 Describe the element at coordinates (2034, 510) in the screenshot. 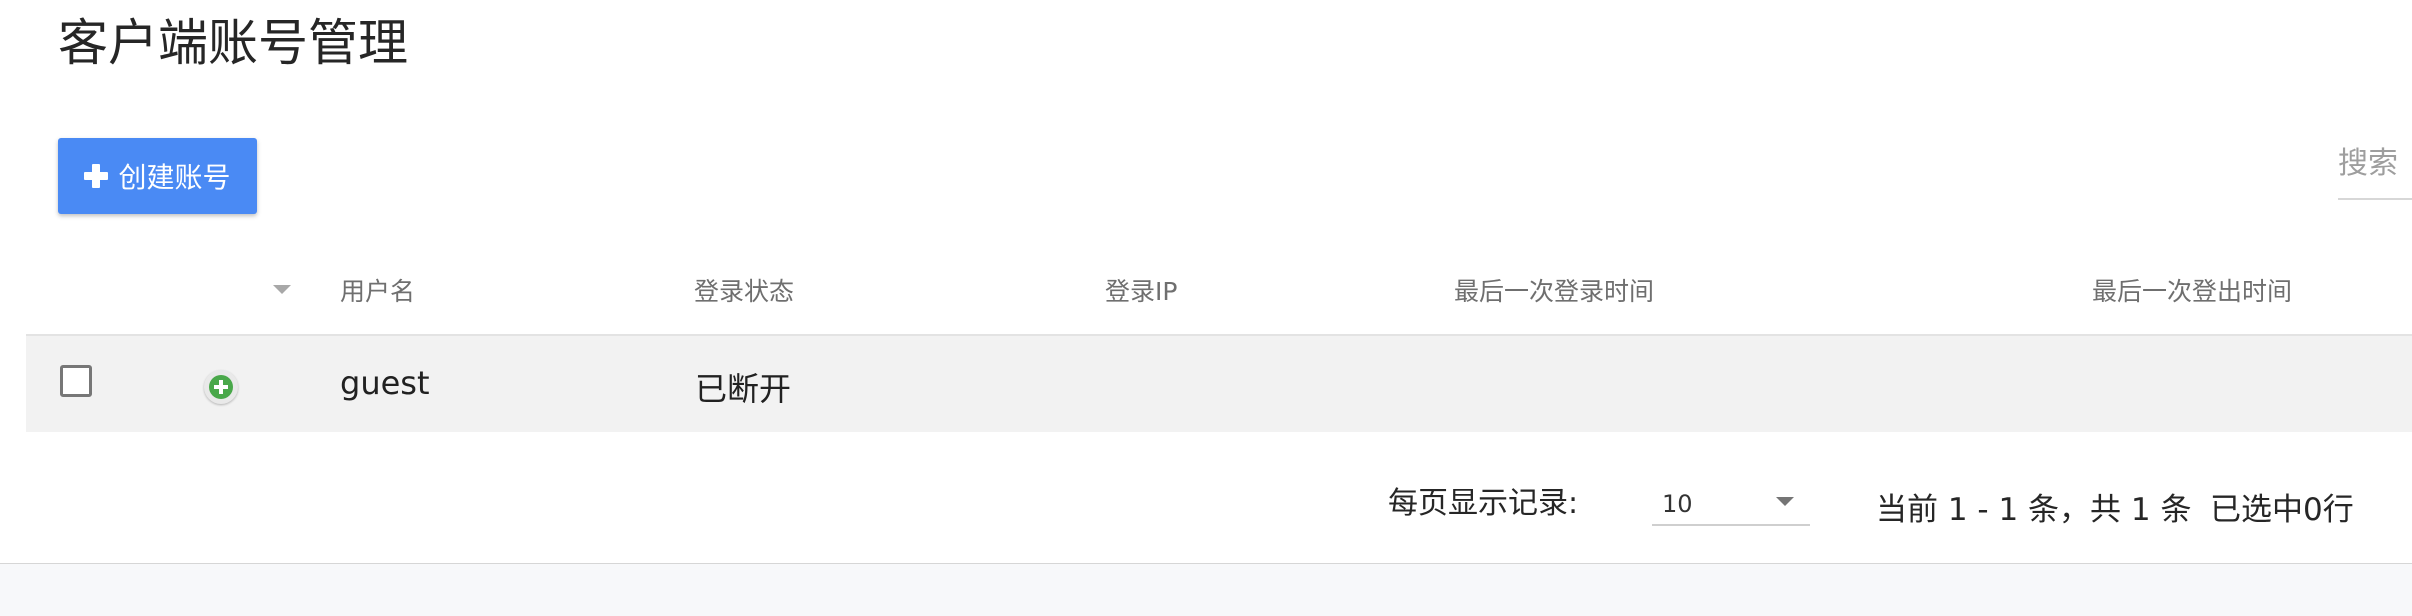

I see `pagination-range-text: 当前 1 - 1 条，共 1 条` at that location.